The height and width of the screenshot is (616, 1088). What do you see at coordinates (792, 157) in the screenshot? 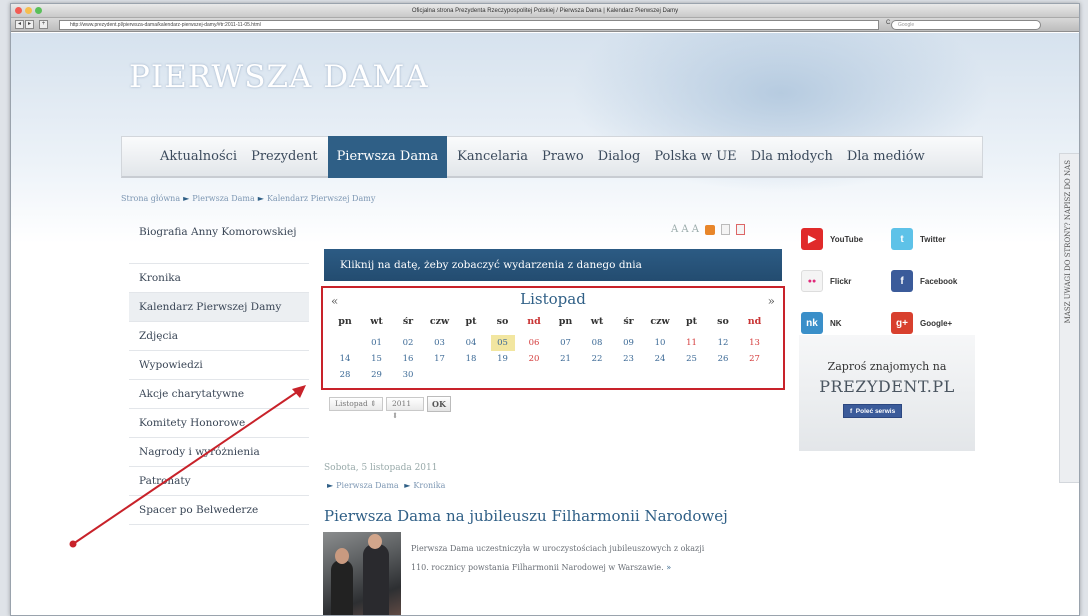
I see `nav-item-7: Dla młodych` at bounding box center [792, 157].